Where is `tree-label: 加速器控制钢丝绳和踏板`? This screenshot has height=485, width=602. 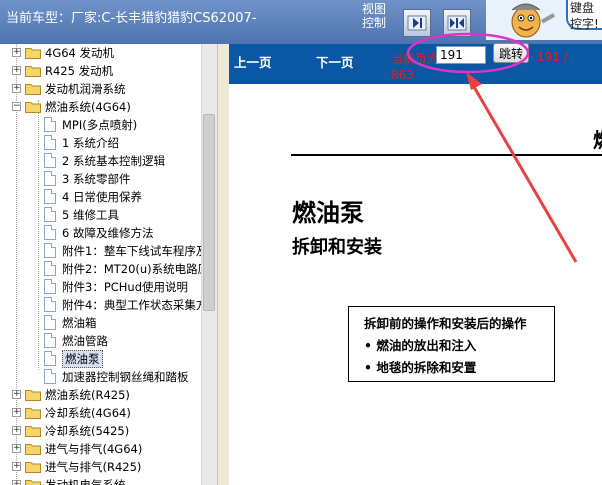
tree-label: 加速器控制钢丝绳和踏板 is located at coordinates (125, 377).